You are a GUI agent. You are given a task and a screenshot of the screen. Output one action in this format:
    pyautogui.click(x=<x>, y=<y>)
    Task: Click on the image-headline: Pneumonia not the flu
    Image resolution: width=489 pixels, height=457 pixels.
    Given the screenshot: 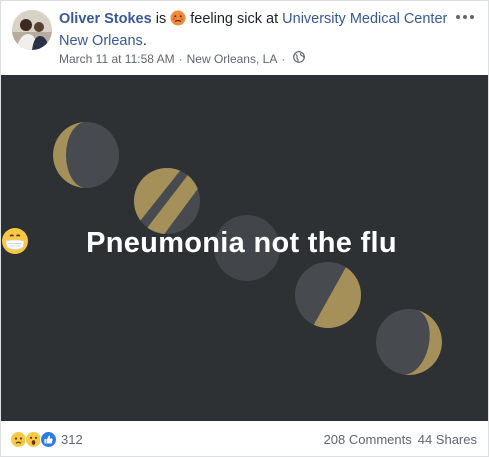 What is the action you would take?
    pyautogui.click(x=244, y=243)
    